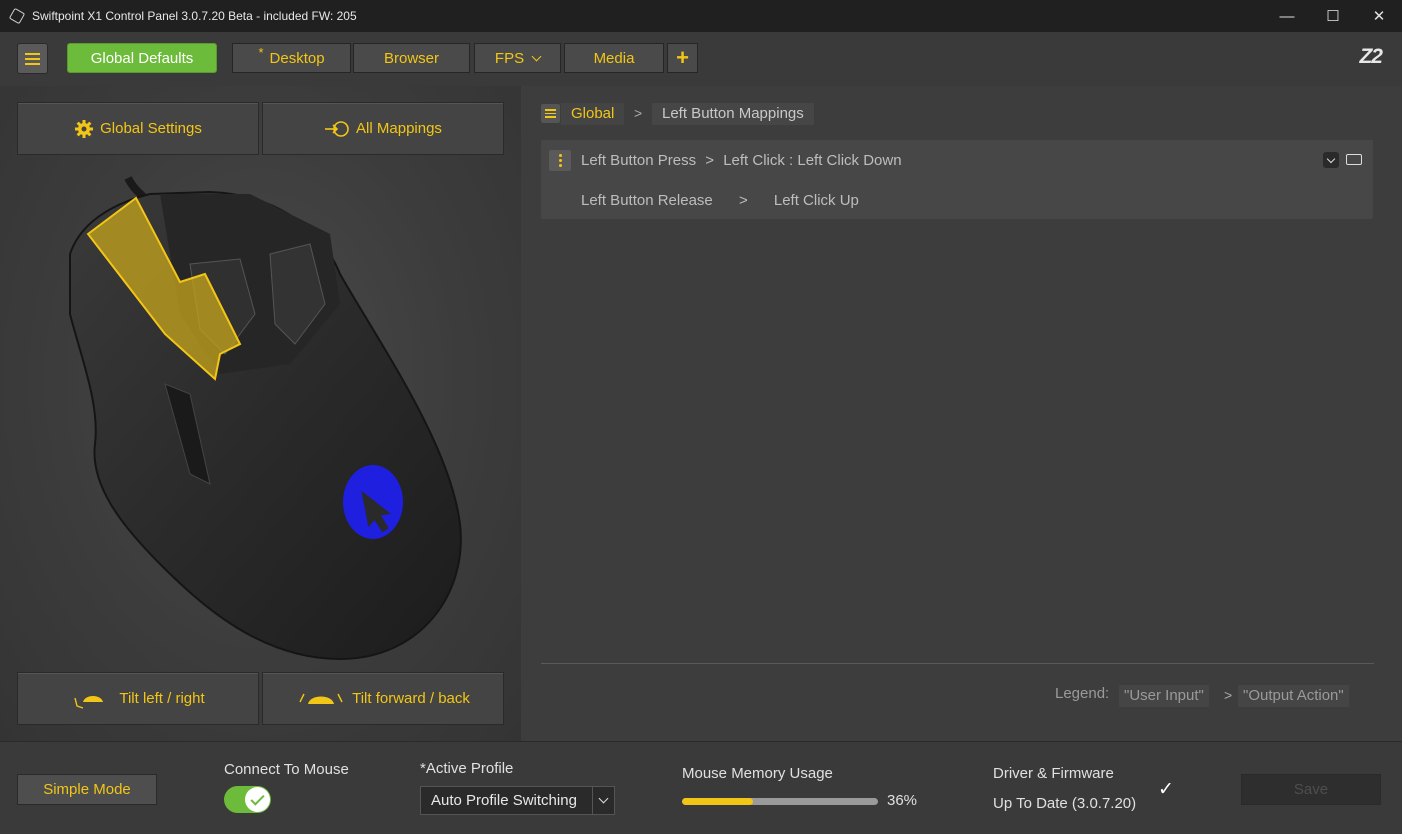  I want to click on mappings-icon, so click(337, 128).